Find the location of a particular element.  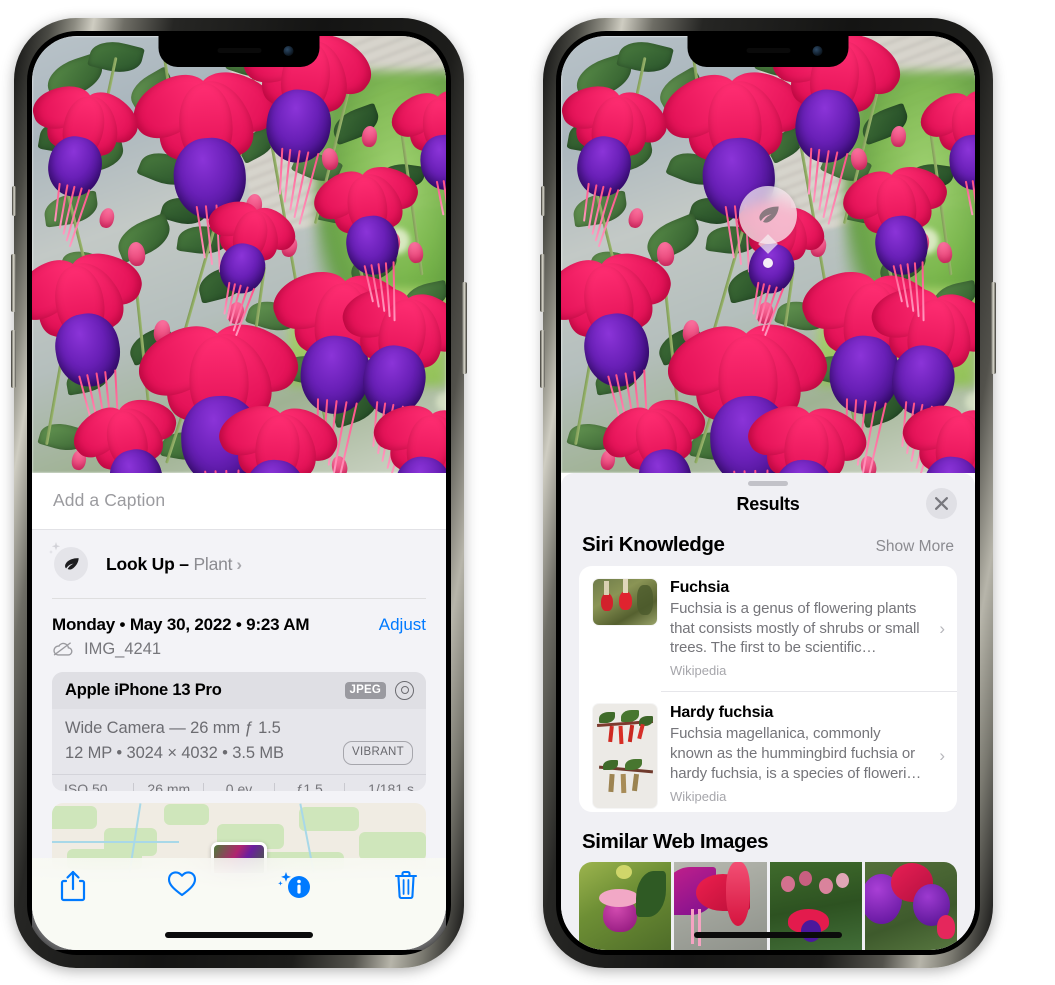

earpiece-speaker is located at coordinates (768, 50).